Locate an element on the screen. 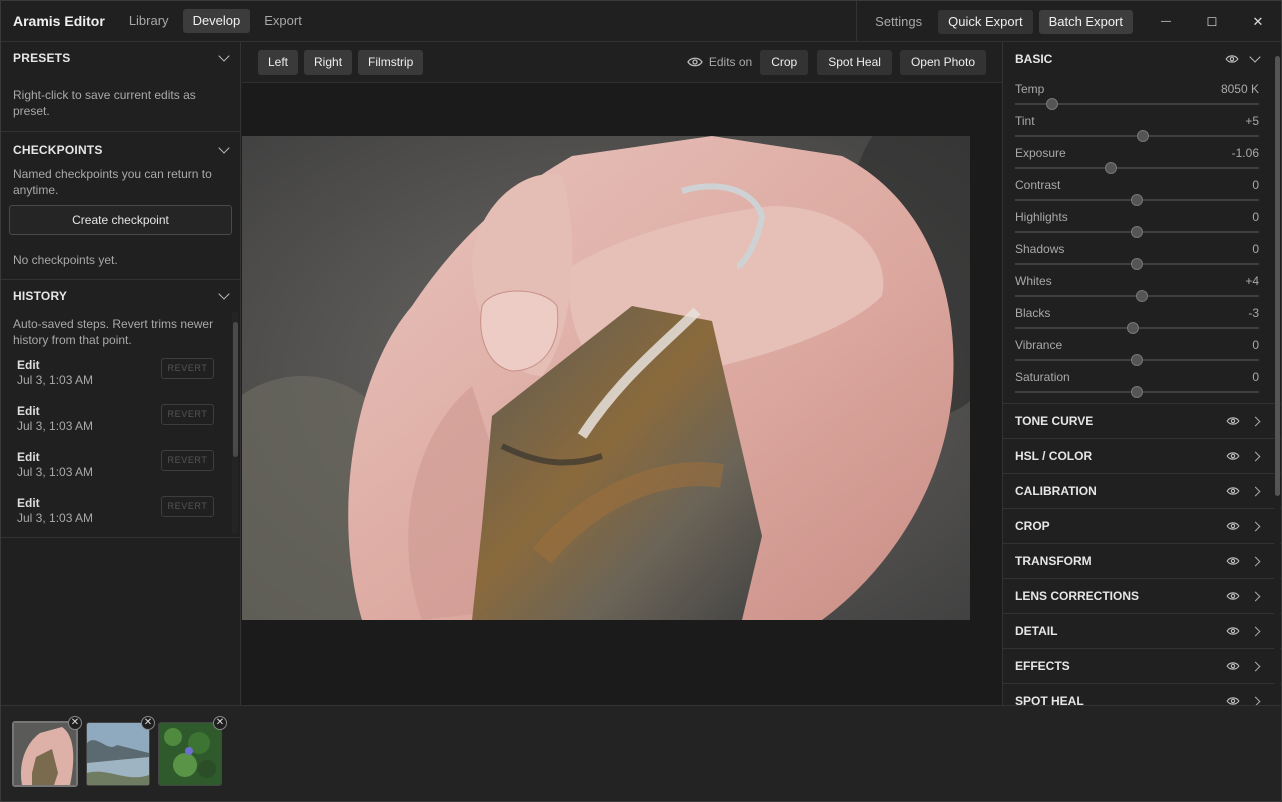 The image size is (1282, 802). right-toggle-button: Right is located at coordinates (328, 62).